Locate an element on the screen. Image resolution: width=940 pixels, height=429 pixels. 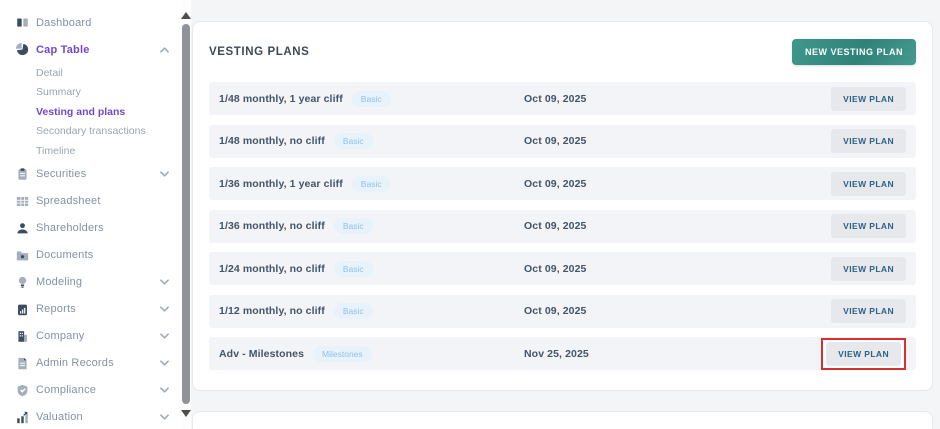
sidebar-item-label: Cap Table is located at coordinates (63, 49).